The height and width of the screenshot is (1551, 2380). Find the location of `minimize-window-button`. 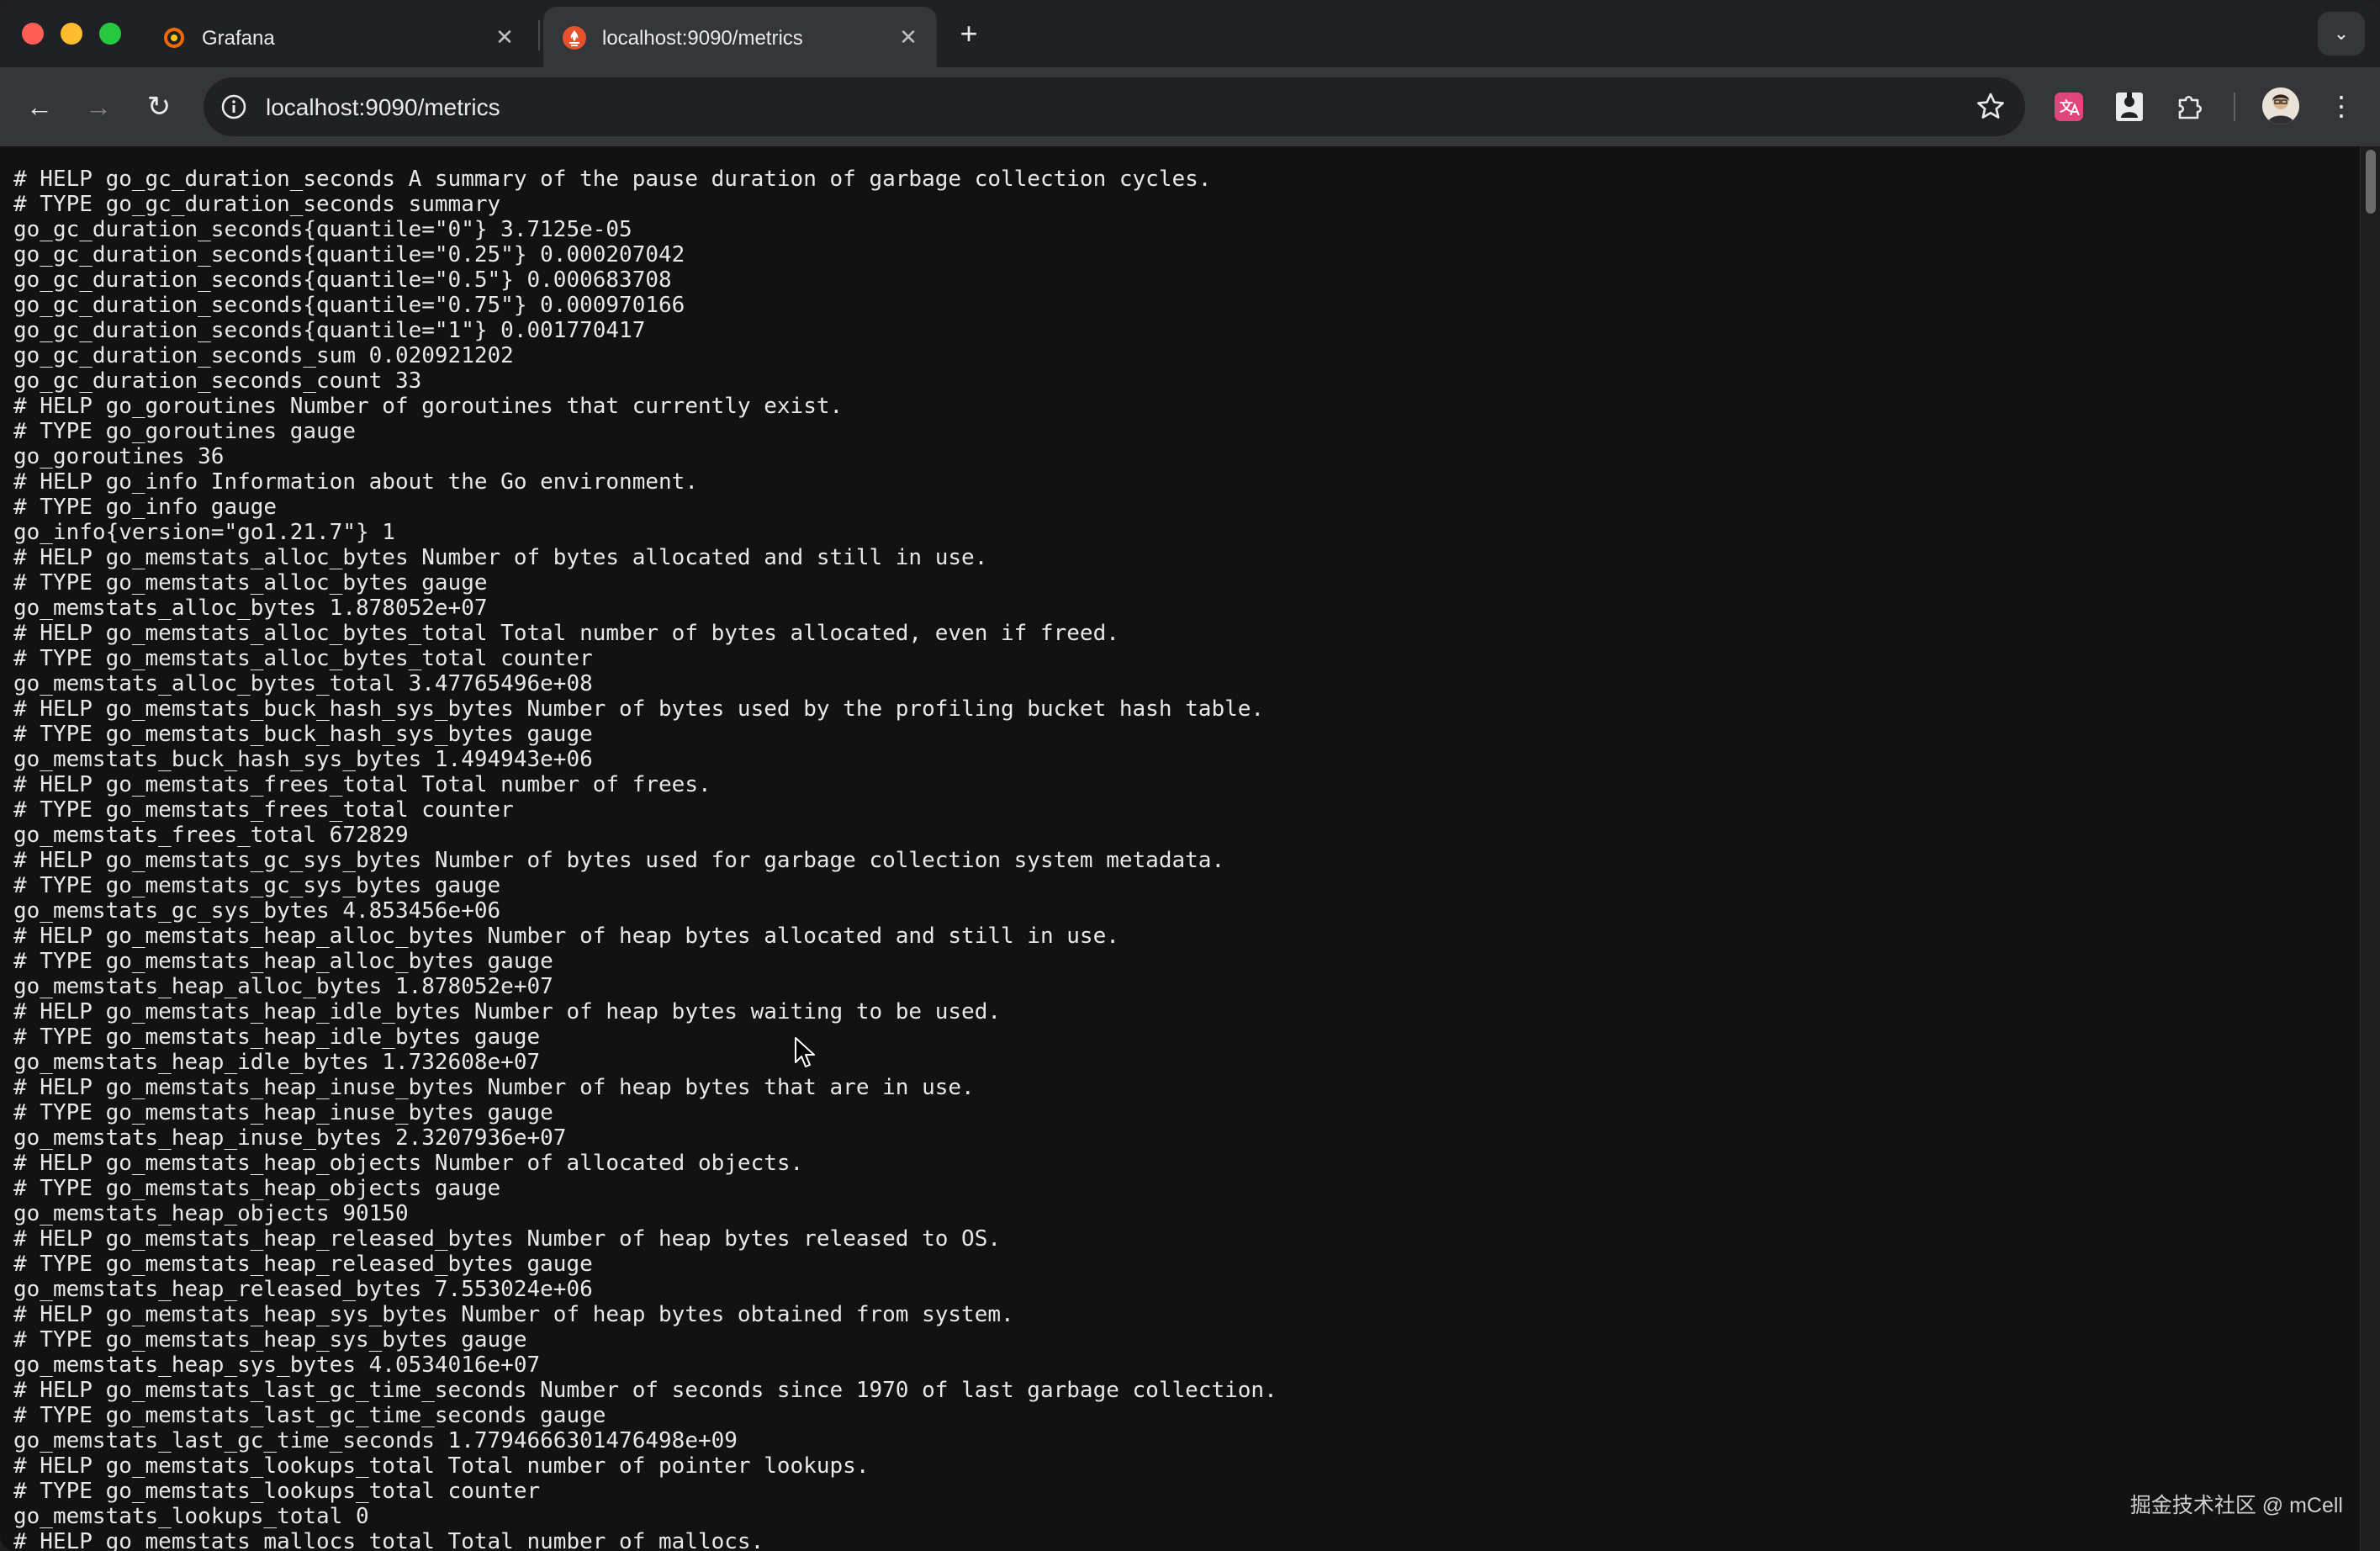

minimize-window-button is located at coordinates (71, 34).